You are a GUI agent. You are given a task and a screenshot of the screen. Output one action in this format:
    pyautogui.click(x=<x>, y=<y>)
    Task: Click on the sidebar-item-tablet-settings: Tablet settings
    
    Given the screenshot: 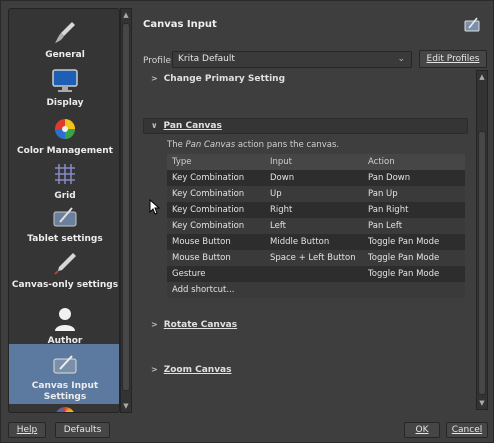 What is the action you would take?
    pyautogui.click(x=64, y=224)
    